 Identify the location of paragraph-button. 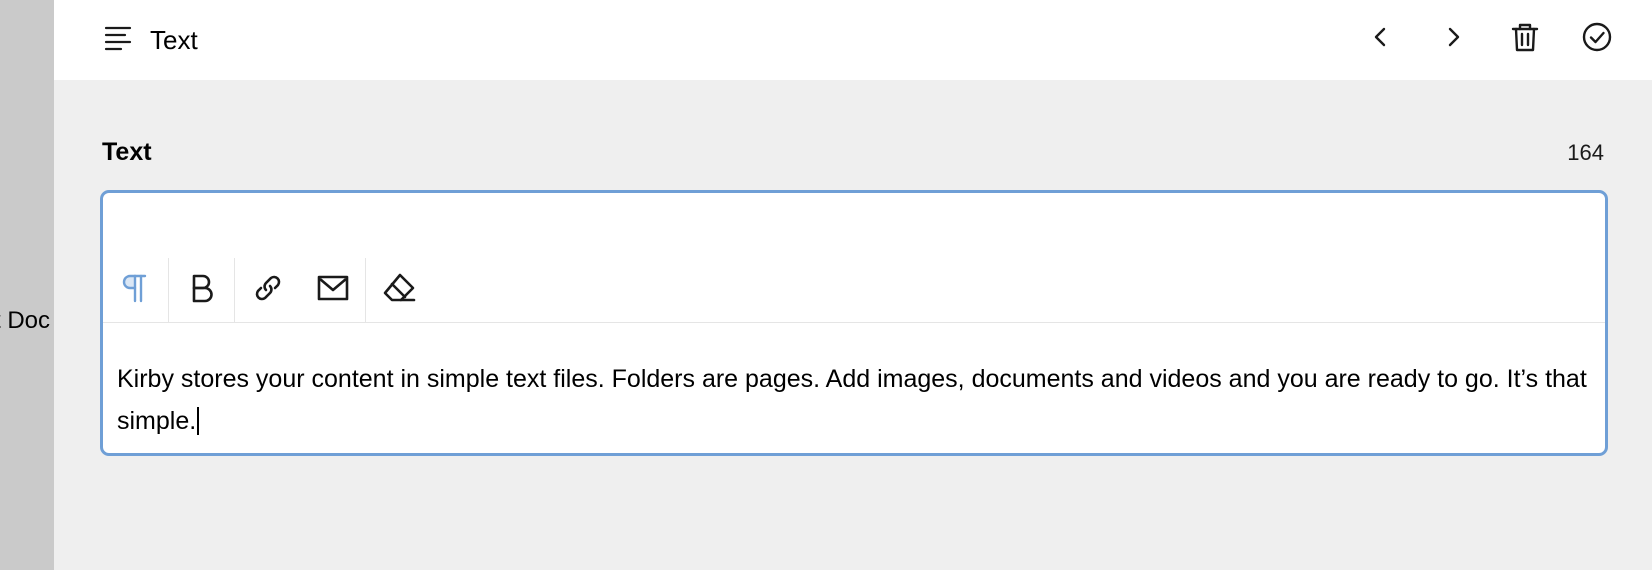
(135, 290).